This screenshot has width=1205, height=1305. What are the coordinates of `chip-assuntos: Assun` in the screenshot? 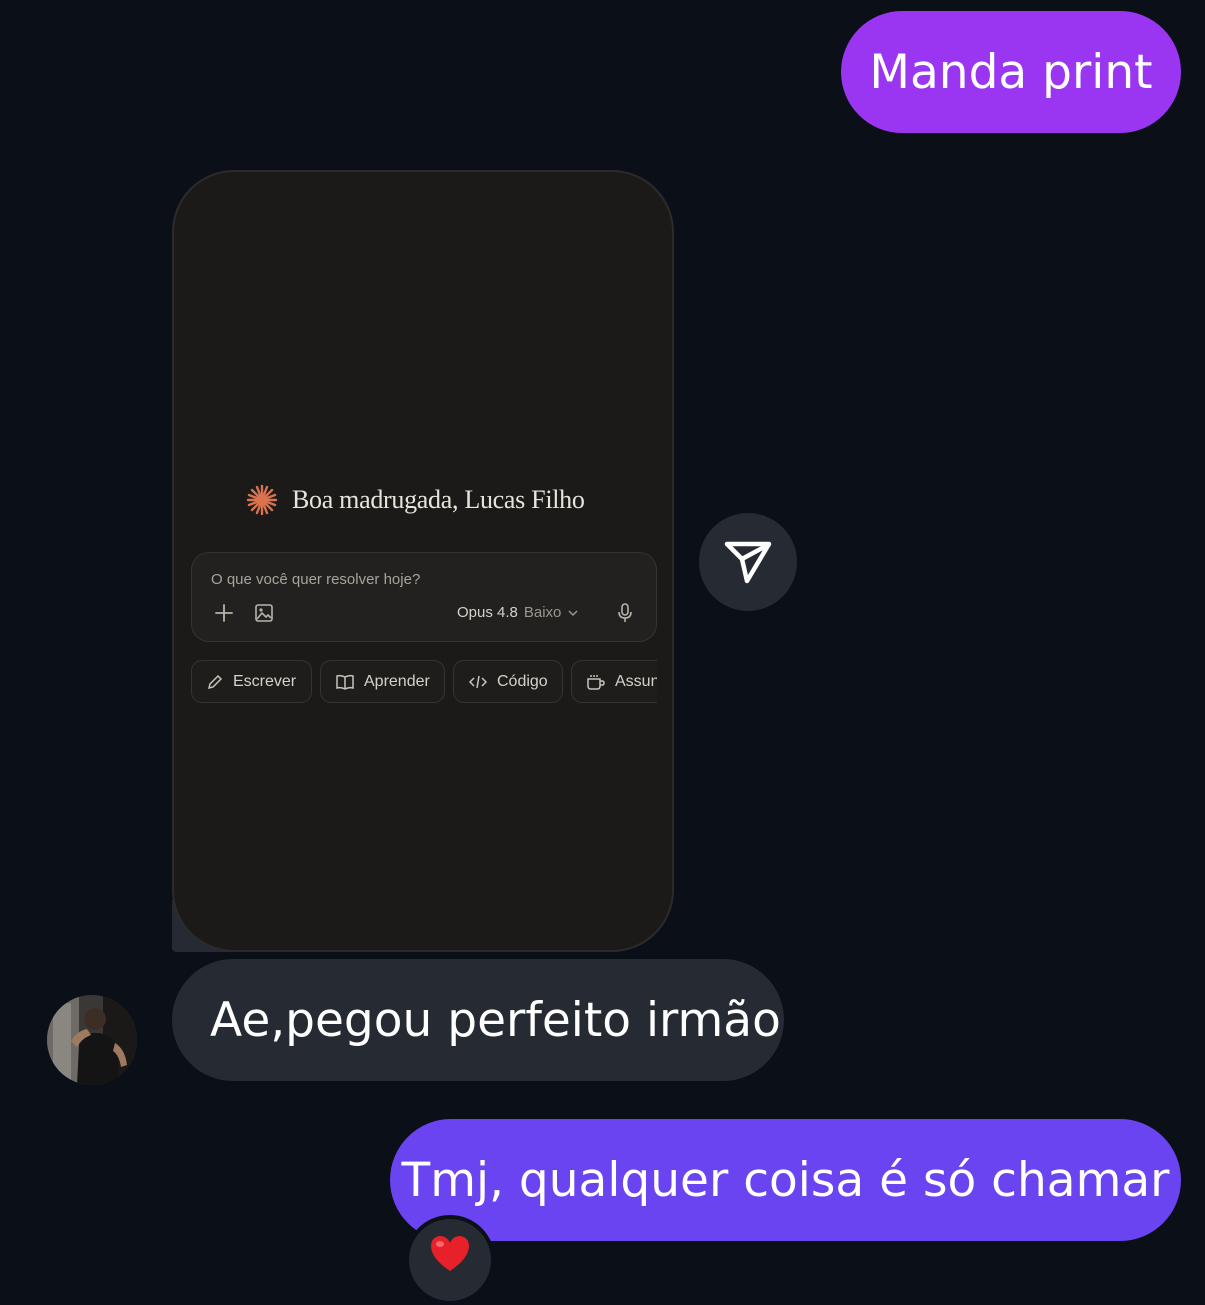 It's located at (614, 681).